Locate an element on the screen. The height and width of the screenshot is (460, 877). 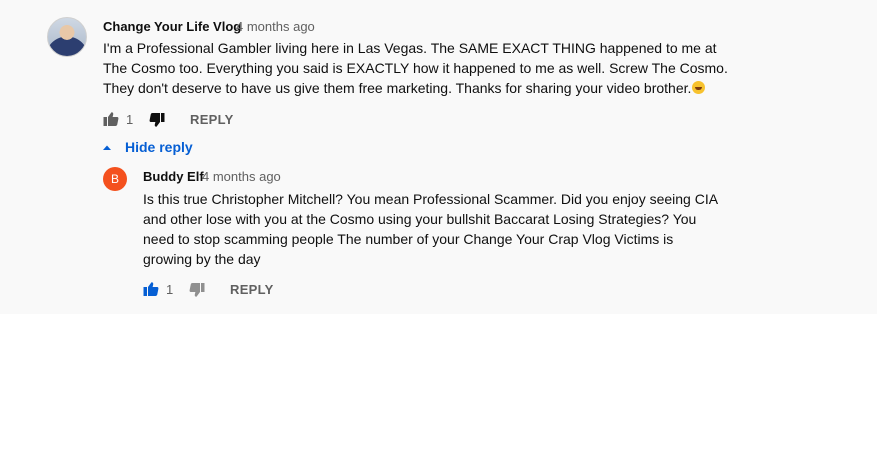
reply-author: Buddy Elf is located at coordinates (173, 176).